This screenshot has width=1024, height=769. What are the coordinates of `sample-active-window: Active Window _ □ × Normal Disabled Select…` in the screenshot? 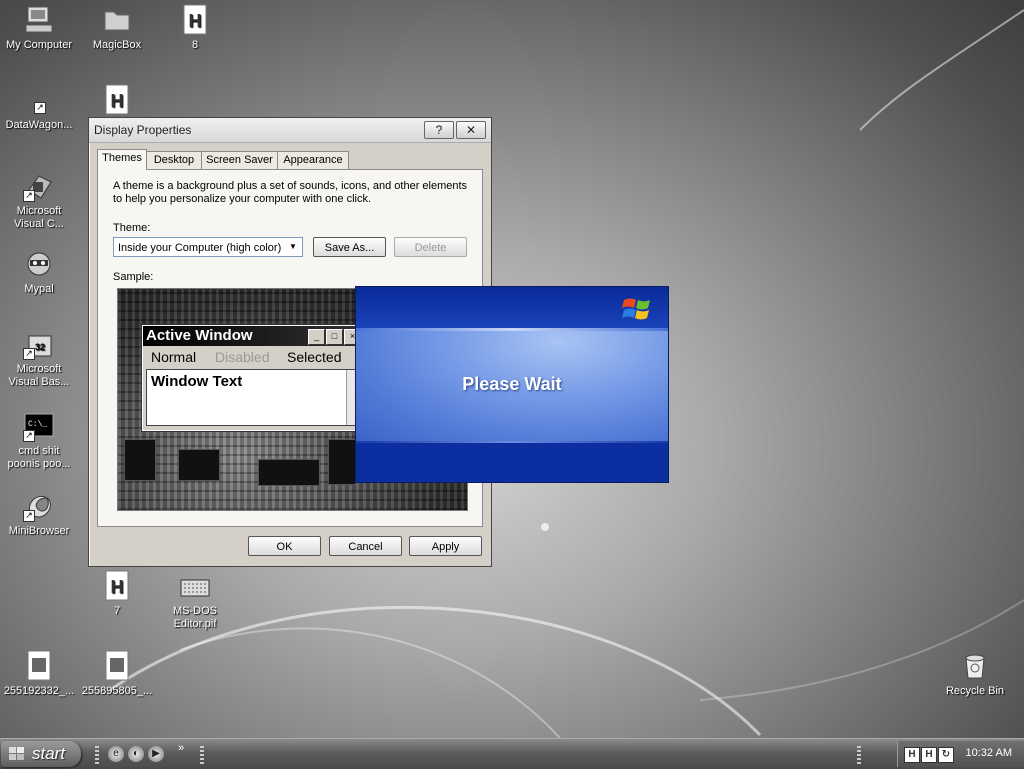 It's located at (253, 378).